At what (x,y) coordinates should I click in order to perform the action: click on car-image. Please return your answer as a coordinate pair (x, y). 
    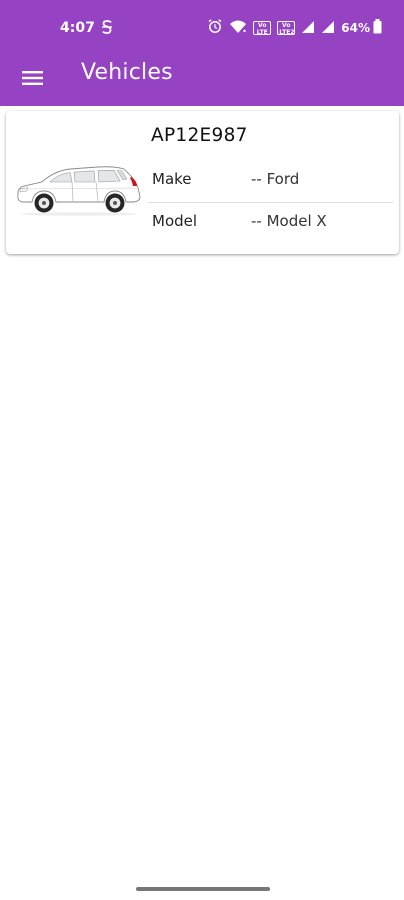
    Looking at the image, I should click on (79, 187).